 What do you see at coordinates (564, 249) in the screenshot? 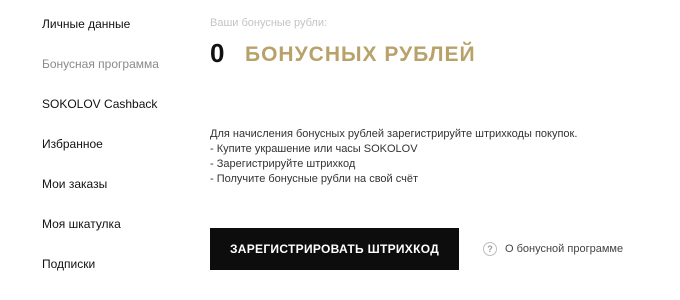
I see `about-bonus-program-label: О бонусной программе` at bounding box center [564, 249].